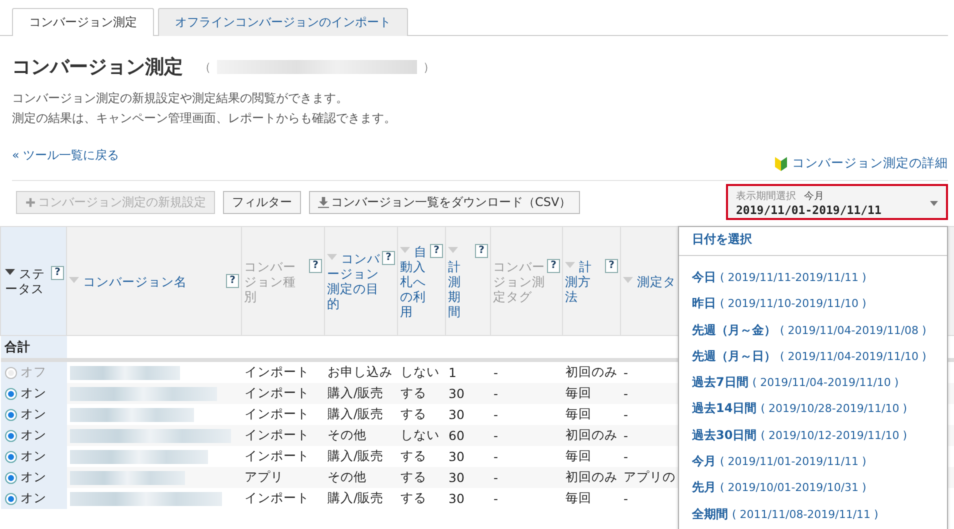 This screenshot has width=954, height=529. What do you see at coordinates (813, 241) in the screenshot?
I see `select-date-option: 日付を選択` at bounding box center [813, 241].